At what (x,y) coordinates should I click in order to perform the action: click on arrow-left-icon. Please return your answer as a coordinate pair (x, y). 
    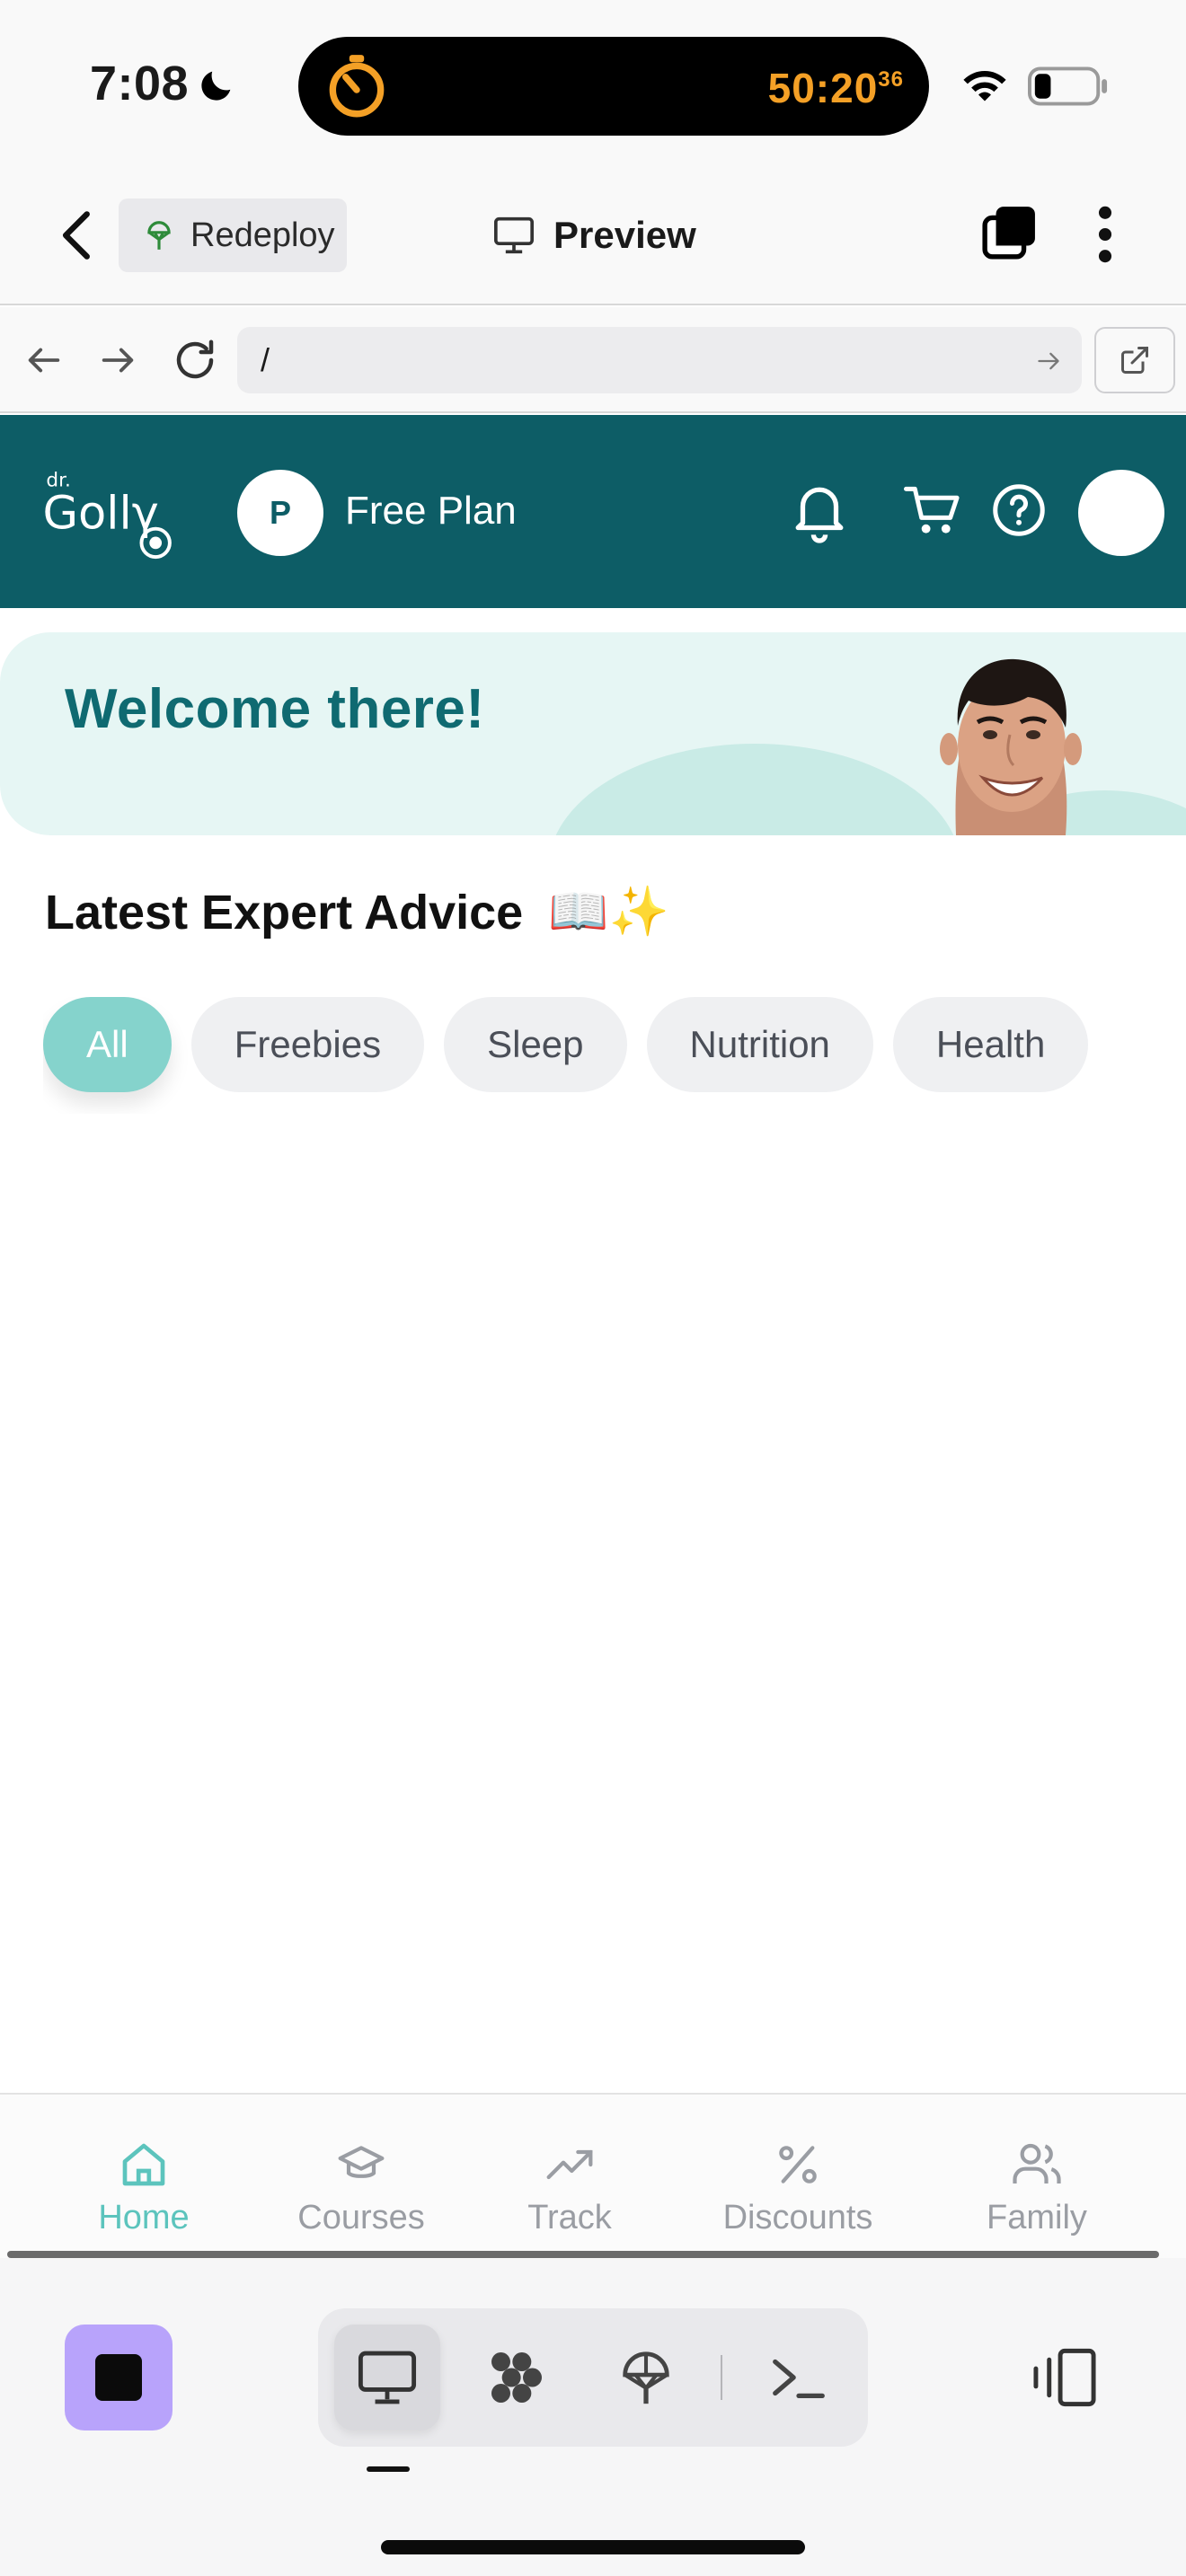
    Looking at the image, I should click on (44, 360).